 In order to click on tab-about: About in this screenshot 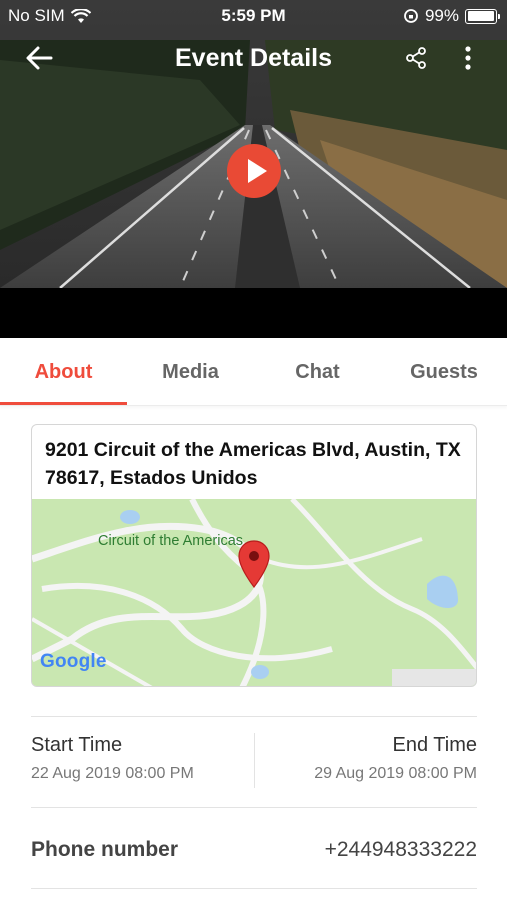, I will do `click(63, 372)`.